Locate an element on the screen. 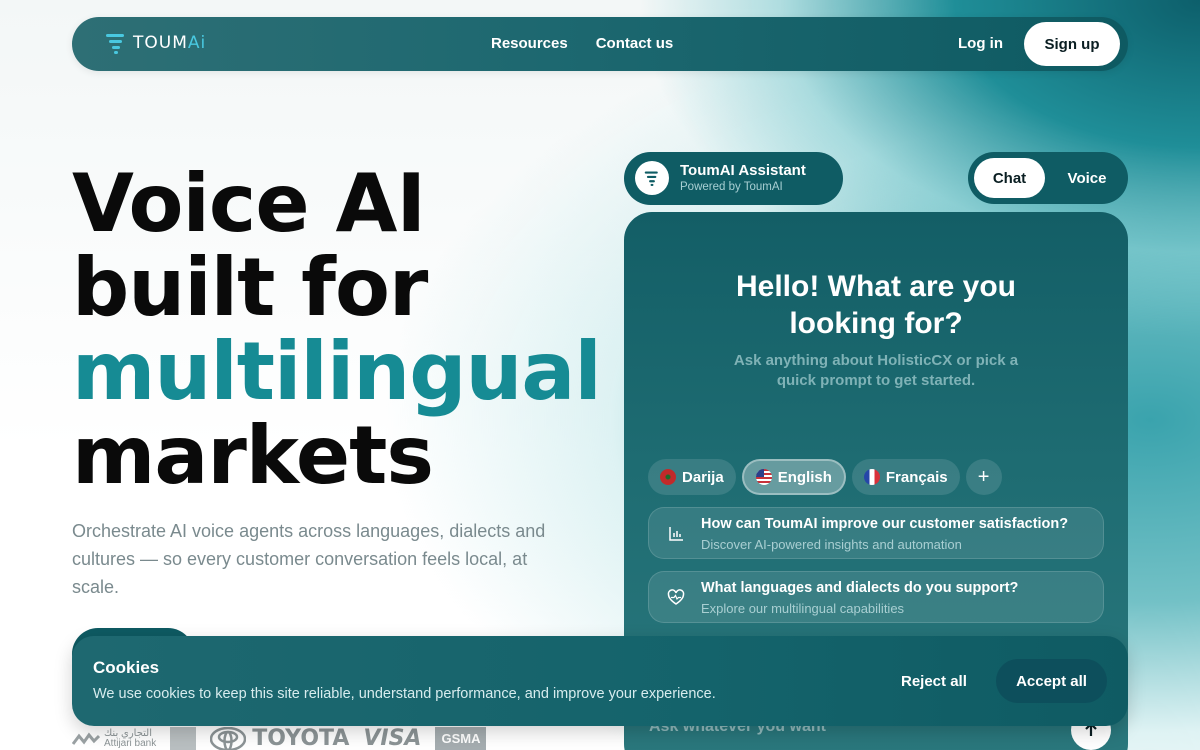 This screenshot has width=1200, height=750. assistant-name: ToumAI Assistant is located at coordinates (743, 170).